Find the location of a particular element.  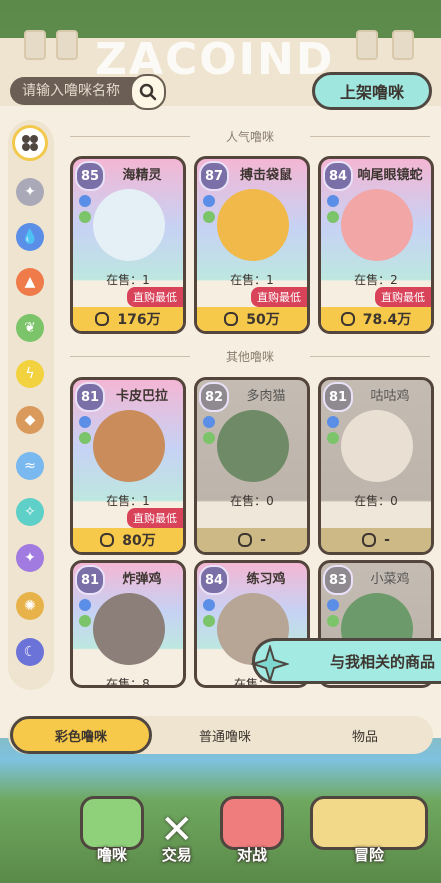

price-value: 80万 is located at coordinates (139, 541).